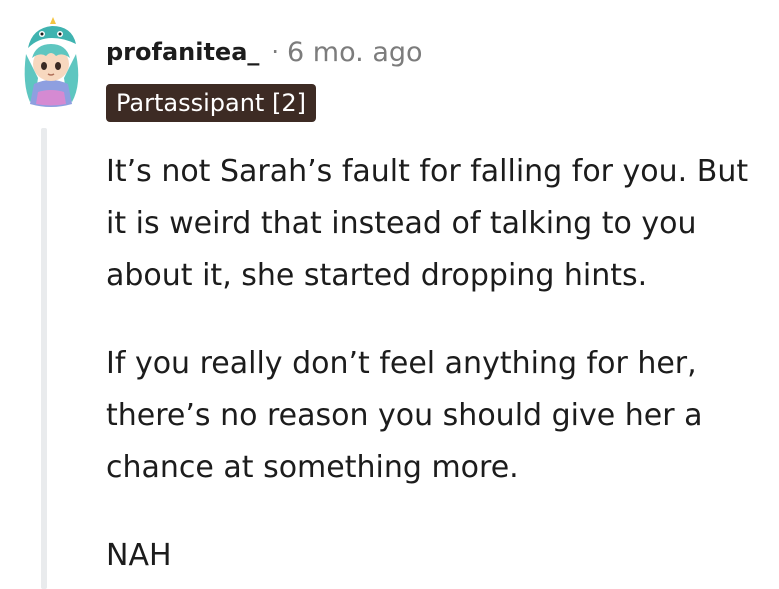  I want to click on user-flair: Partassipant [2], so click(211, 103).